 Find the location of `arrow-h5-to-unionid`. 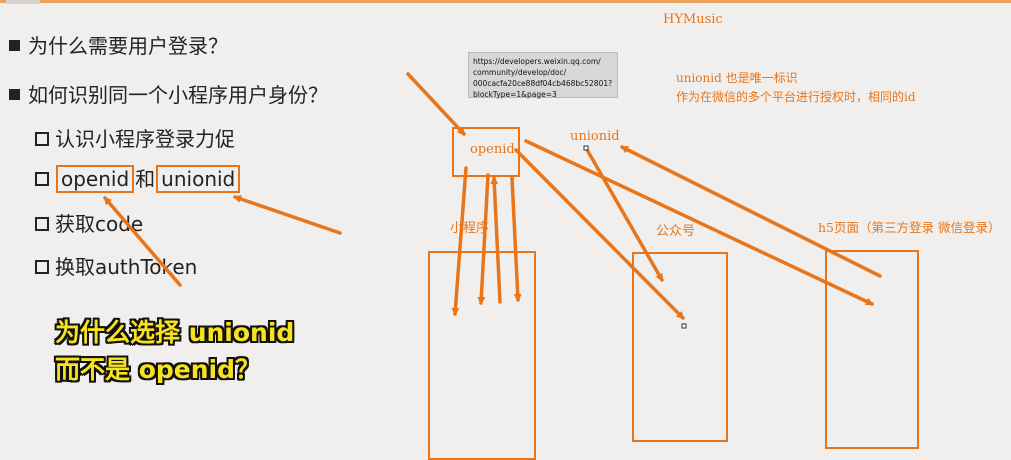

arrow-h5-to-unionid is located at coordinates (751, 211).